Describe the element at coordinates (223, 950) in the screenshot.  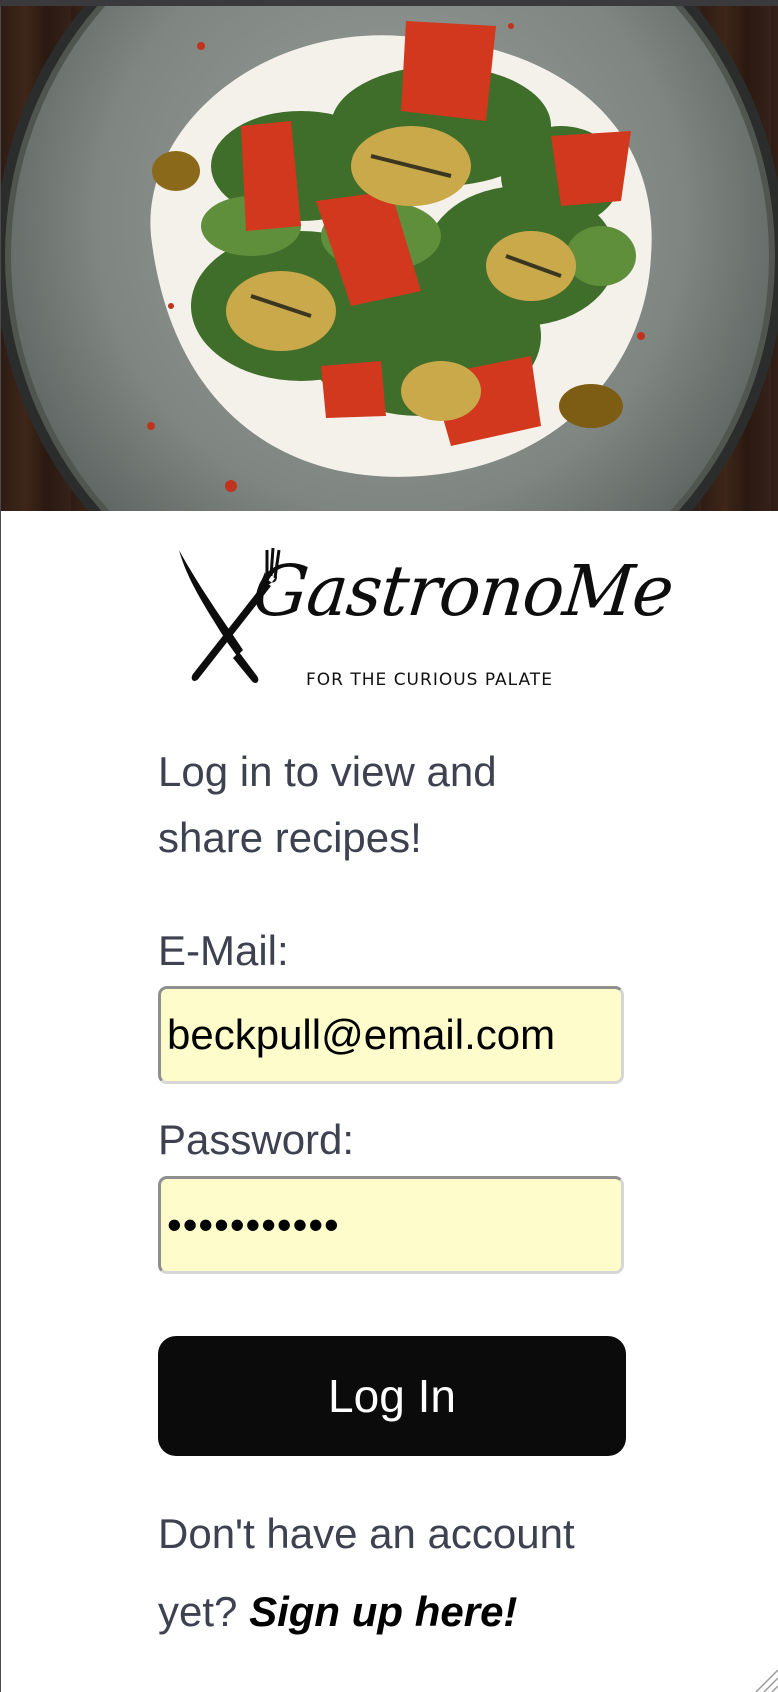
I see `email-label: E-Mail:` at that location.